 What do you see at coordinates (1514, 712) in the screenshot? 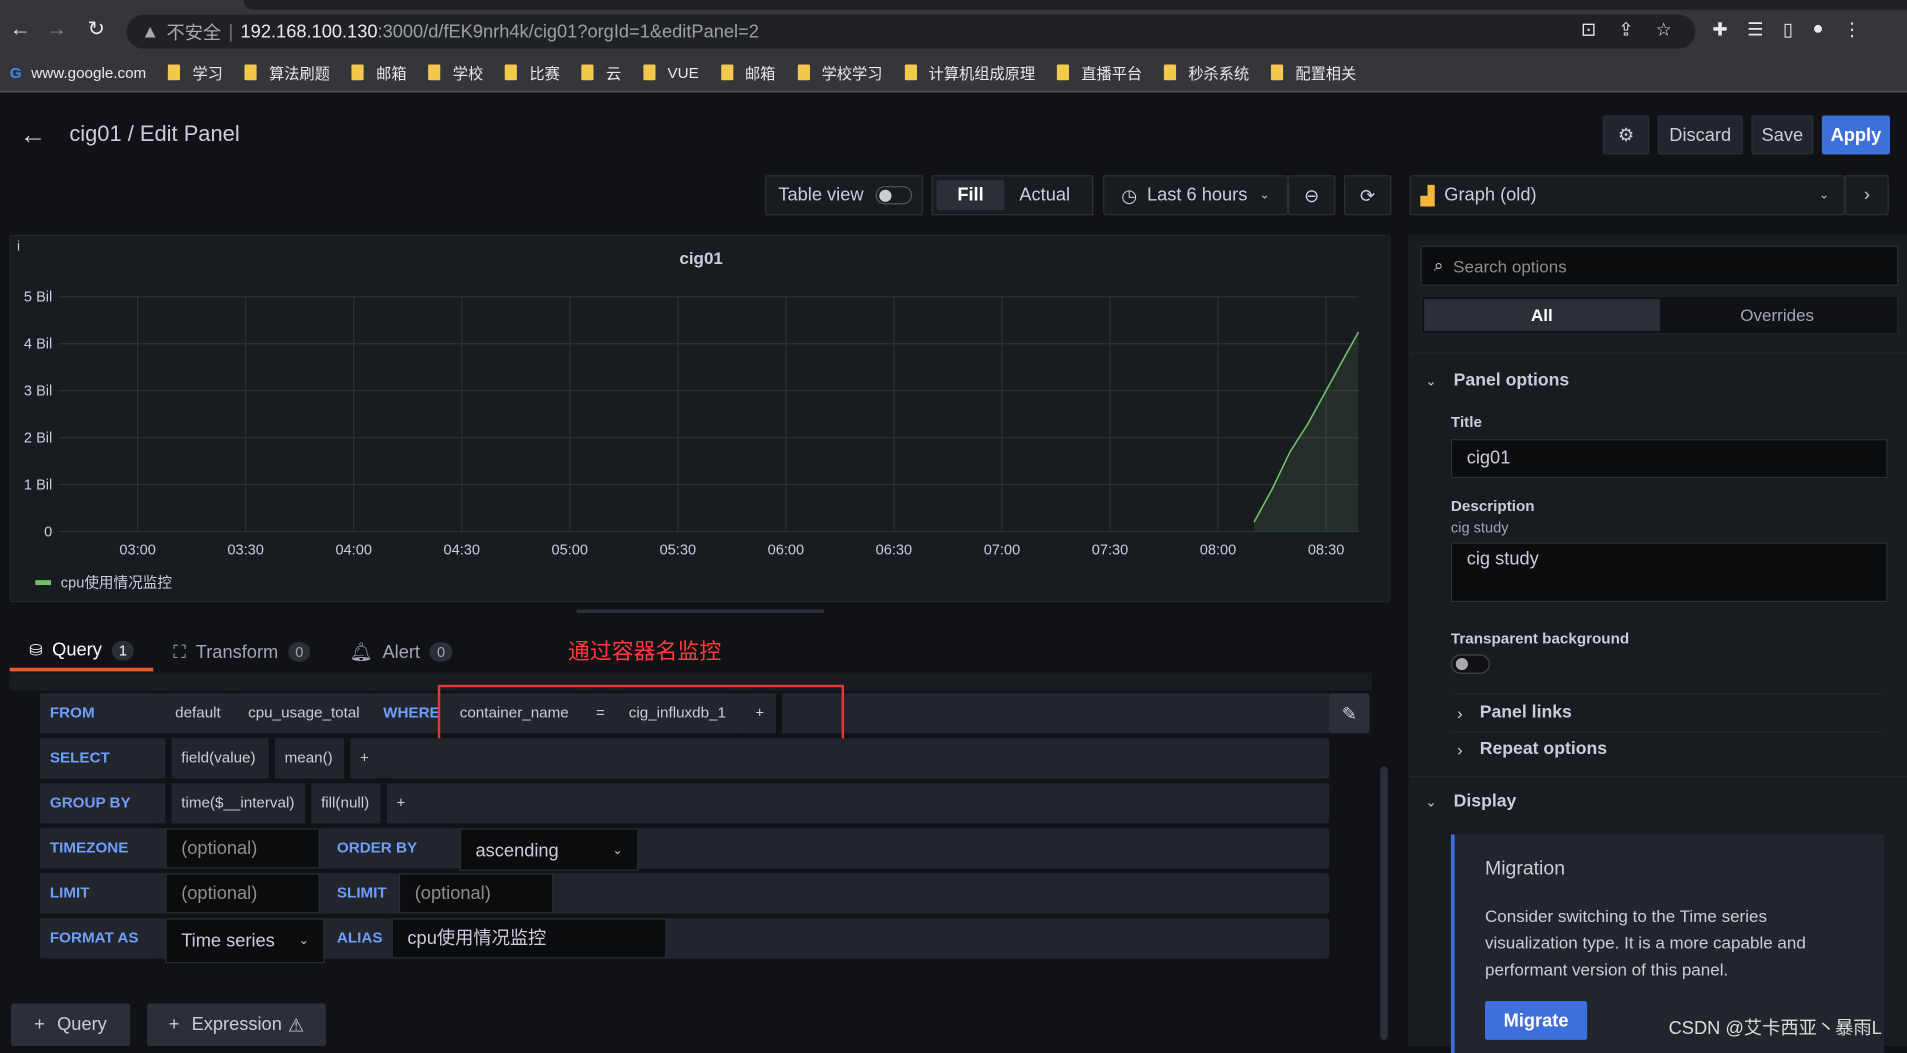
I see `panel-links-section: › Panel links` at bounding box center [1514, 712].